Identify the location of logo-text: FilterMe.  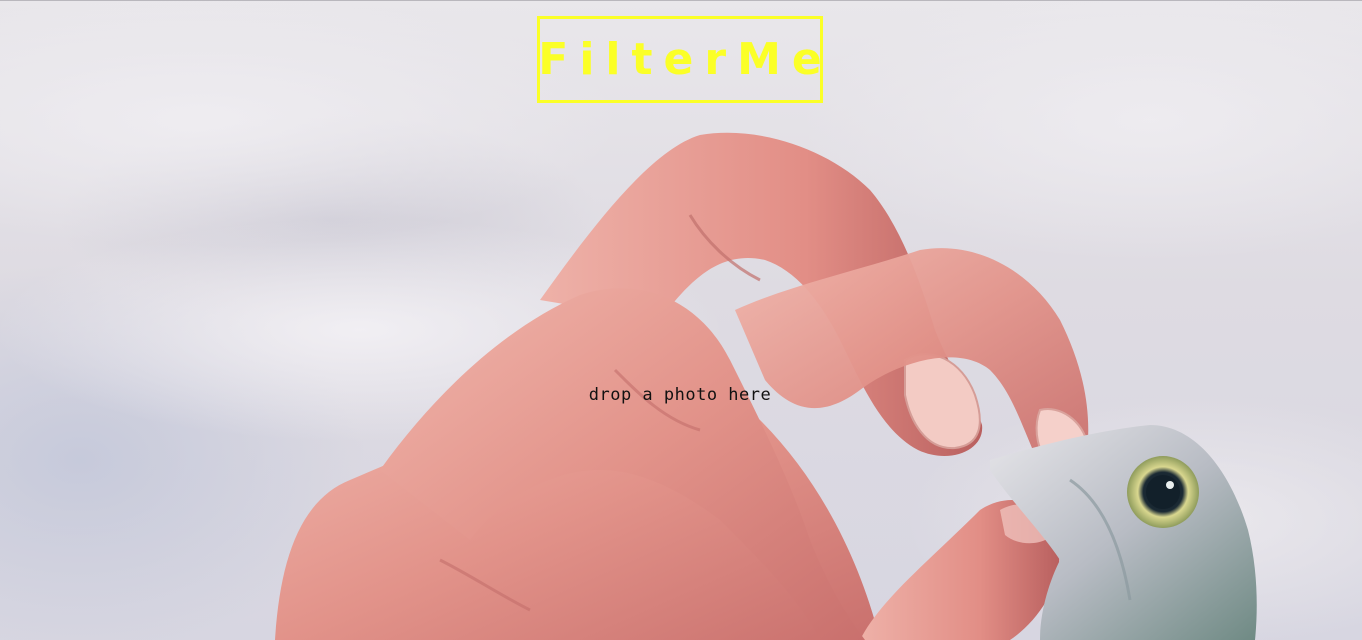
(685, 59).